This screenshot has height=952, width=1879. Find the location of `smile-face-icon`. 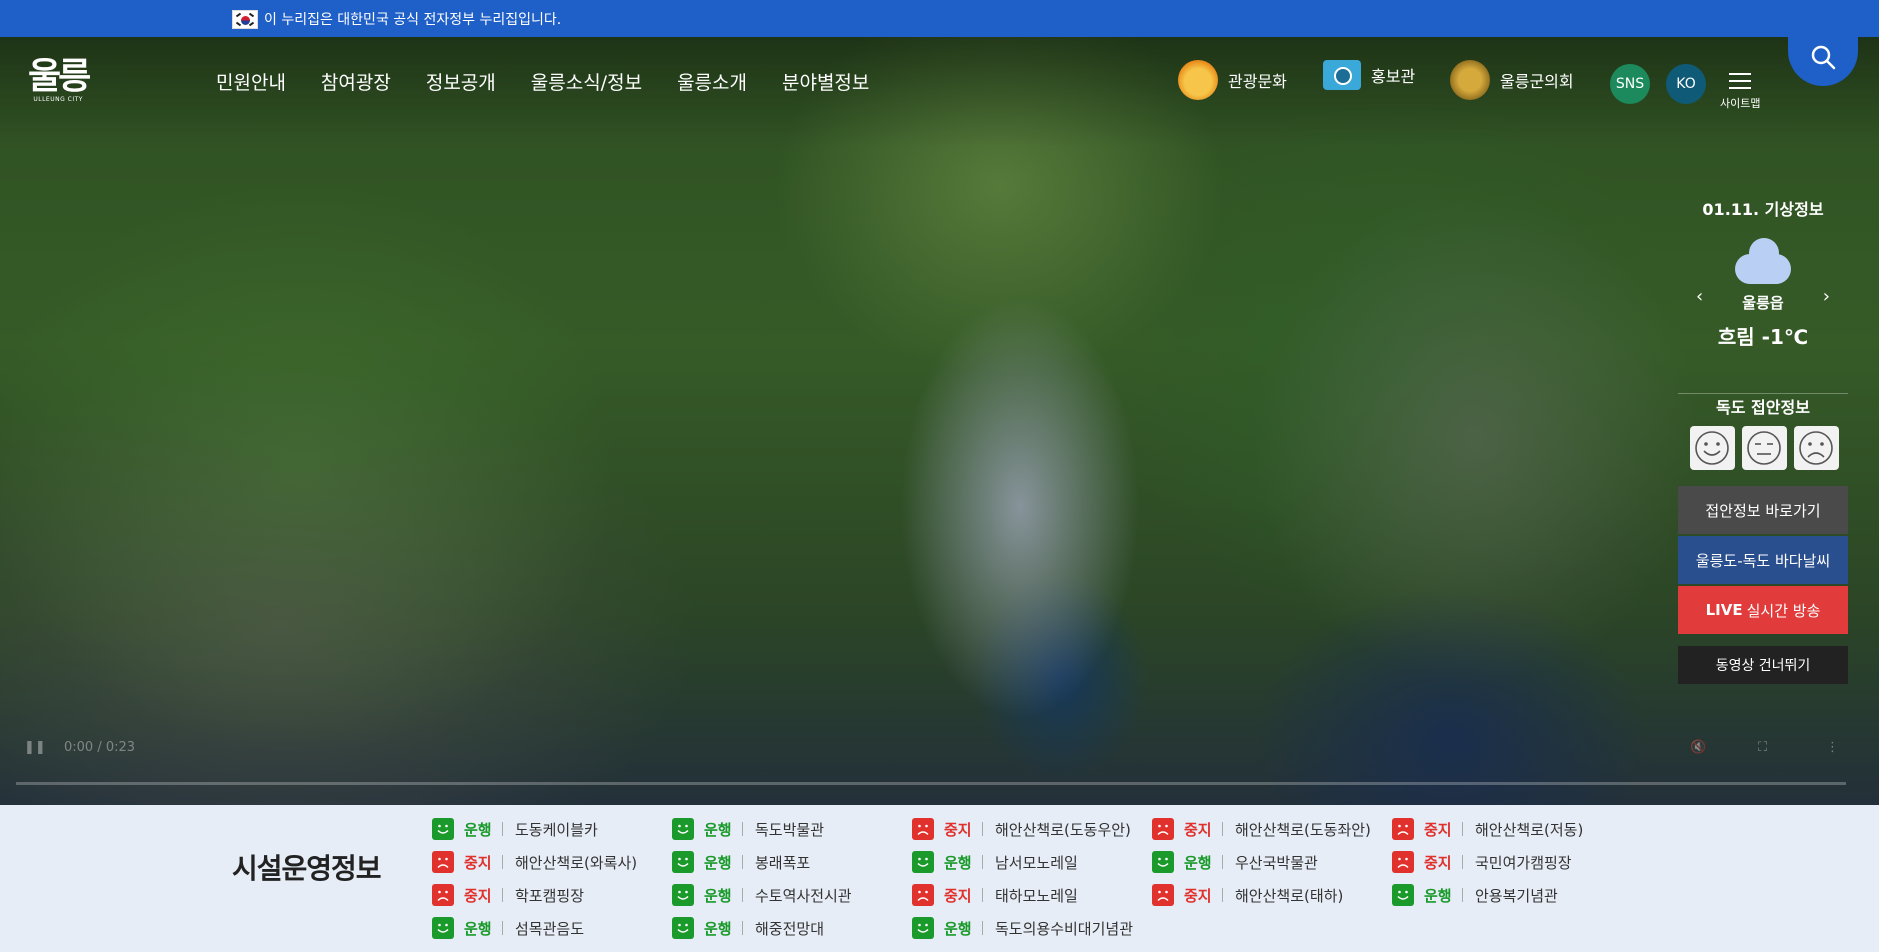

smile-face-icon is located at coordinates (1712, 448).